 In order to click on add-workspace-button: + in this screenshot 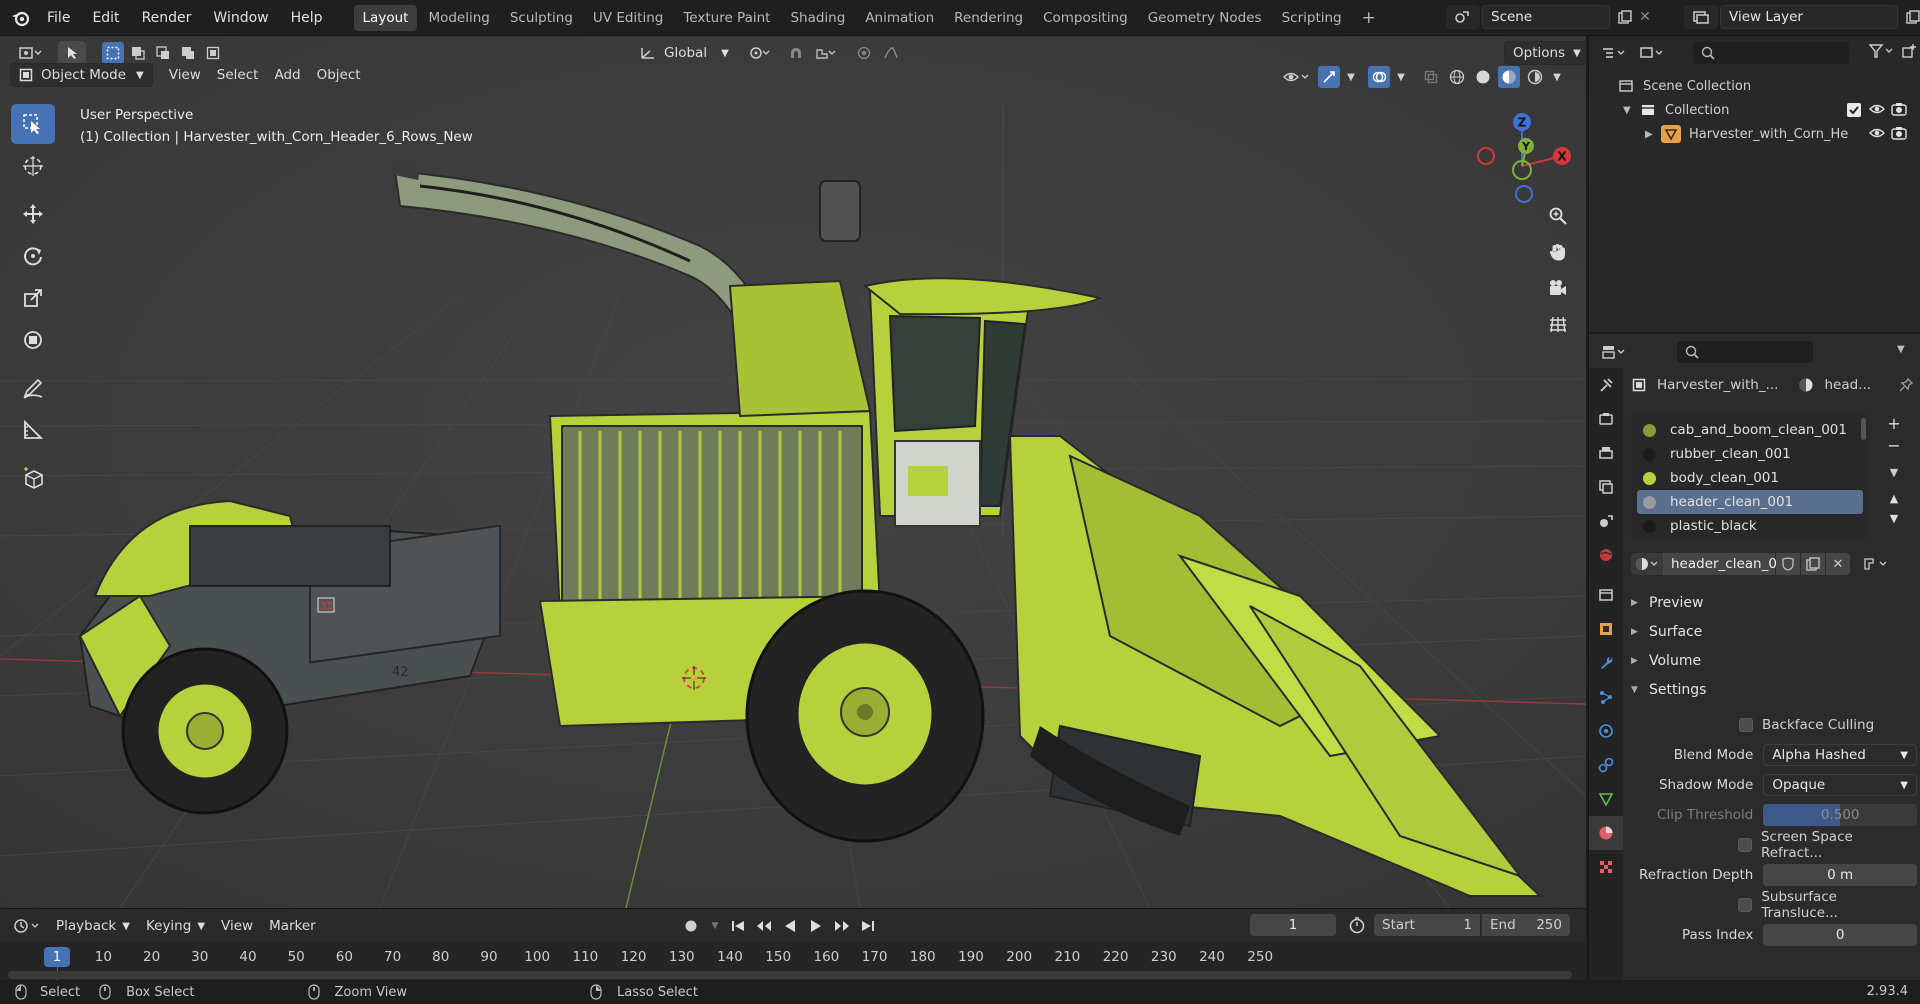, I will do `click(1369, 18)`.